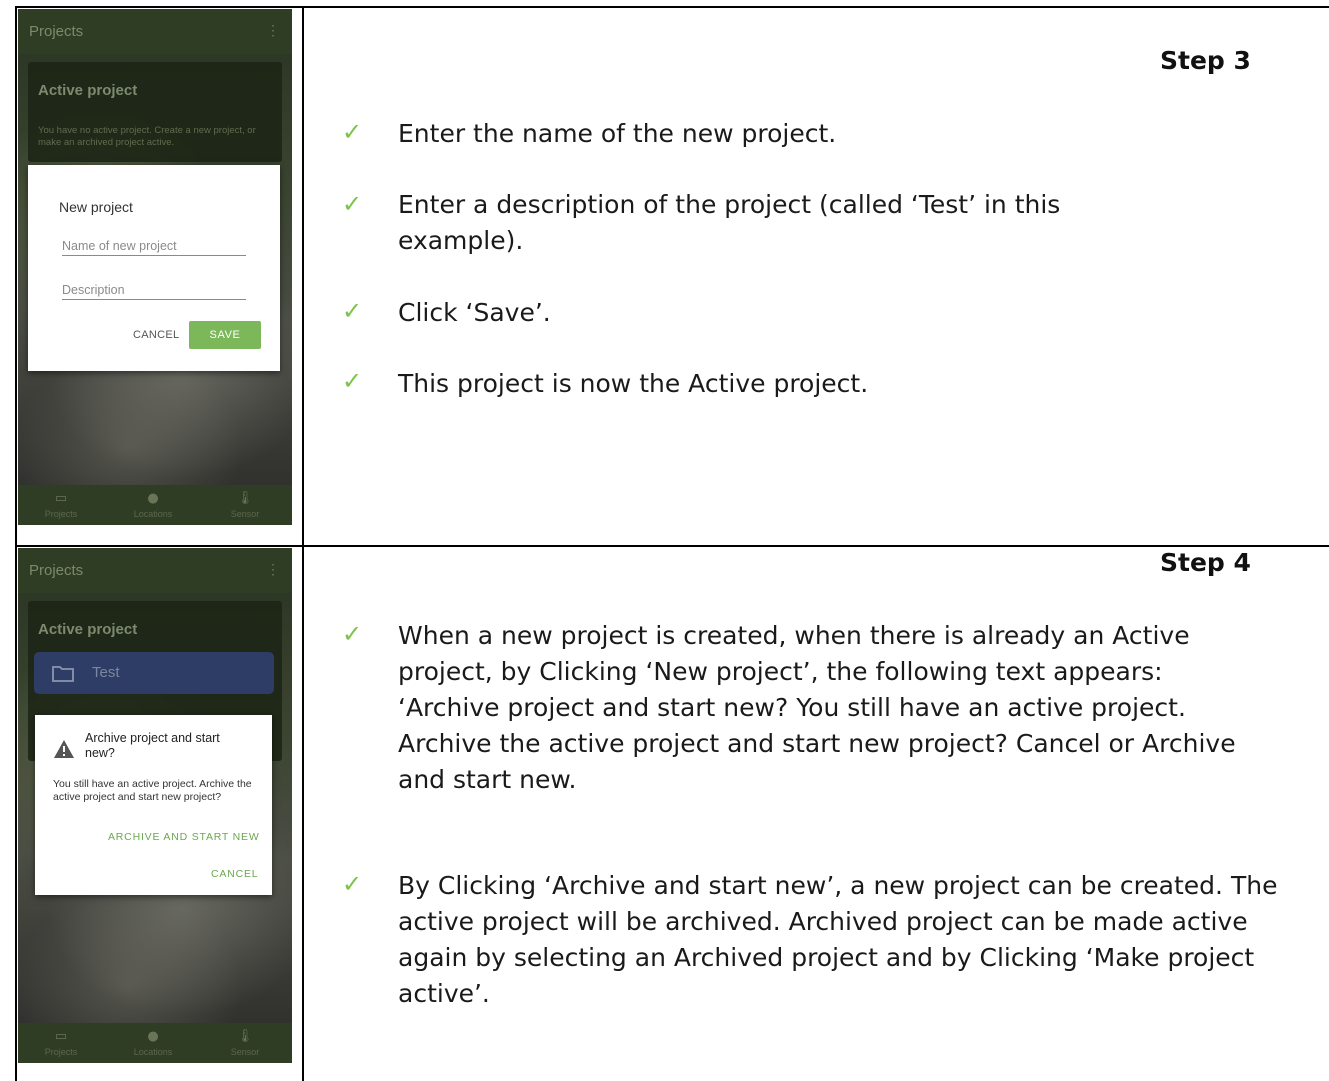  I want to click on active-project-item: Test, so click(154, 673).